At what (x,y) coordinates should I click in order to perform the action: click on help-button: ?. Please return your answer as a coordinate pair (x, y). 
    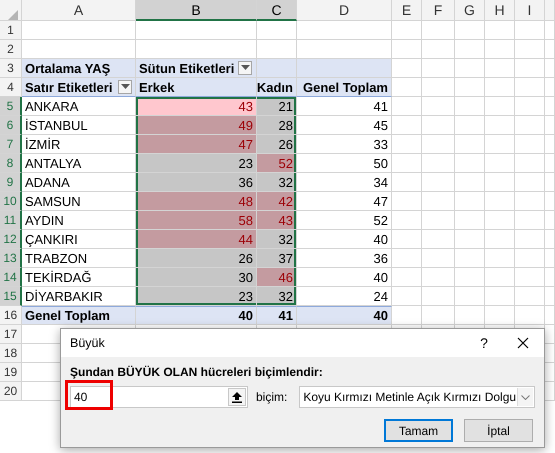
    Looking at the image, I should click on (484, 343).